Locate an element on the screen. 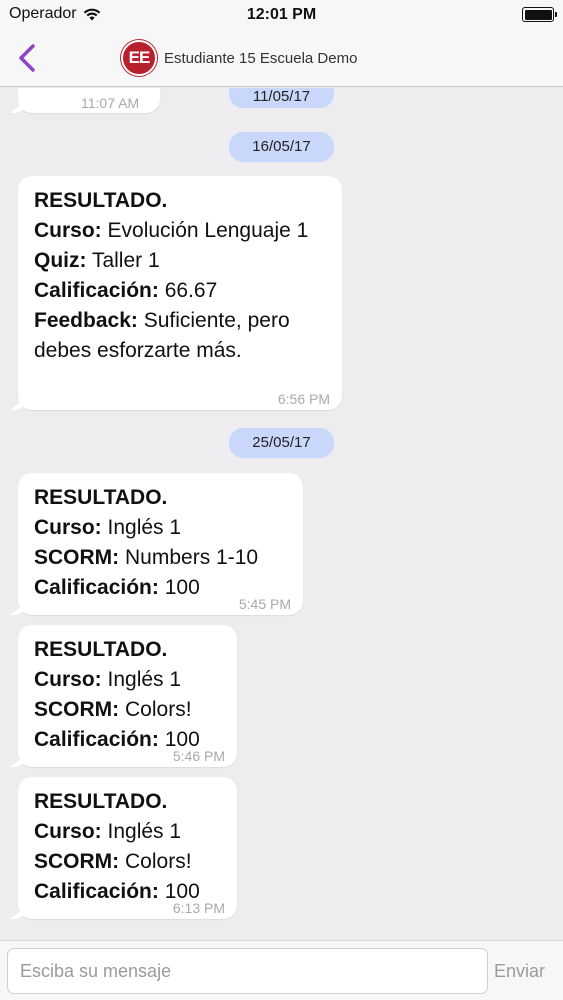 Image resolution: width=563 pixels, height=1000 pixels. composer-bar: Enviar is located at coordinates (281, 970).